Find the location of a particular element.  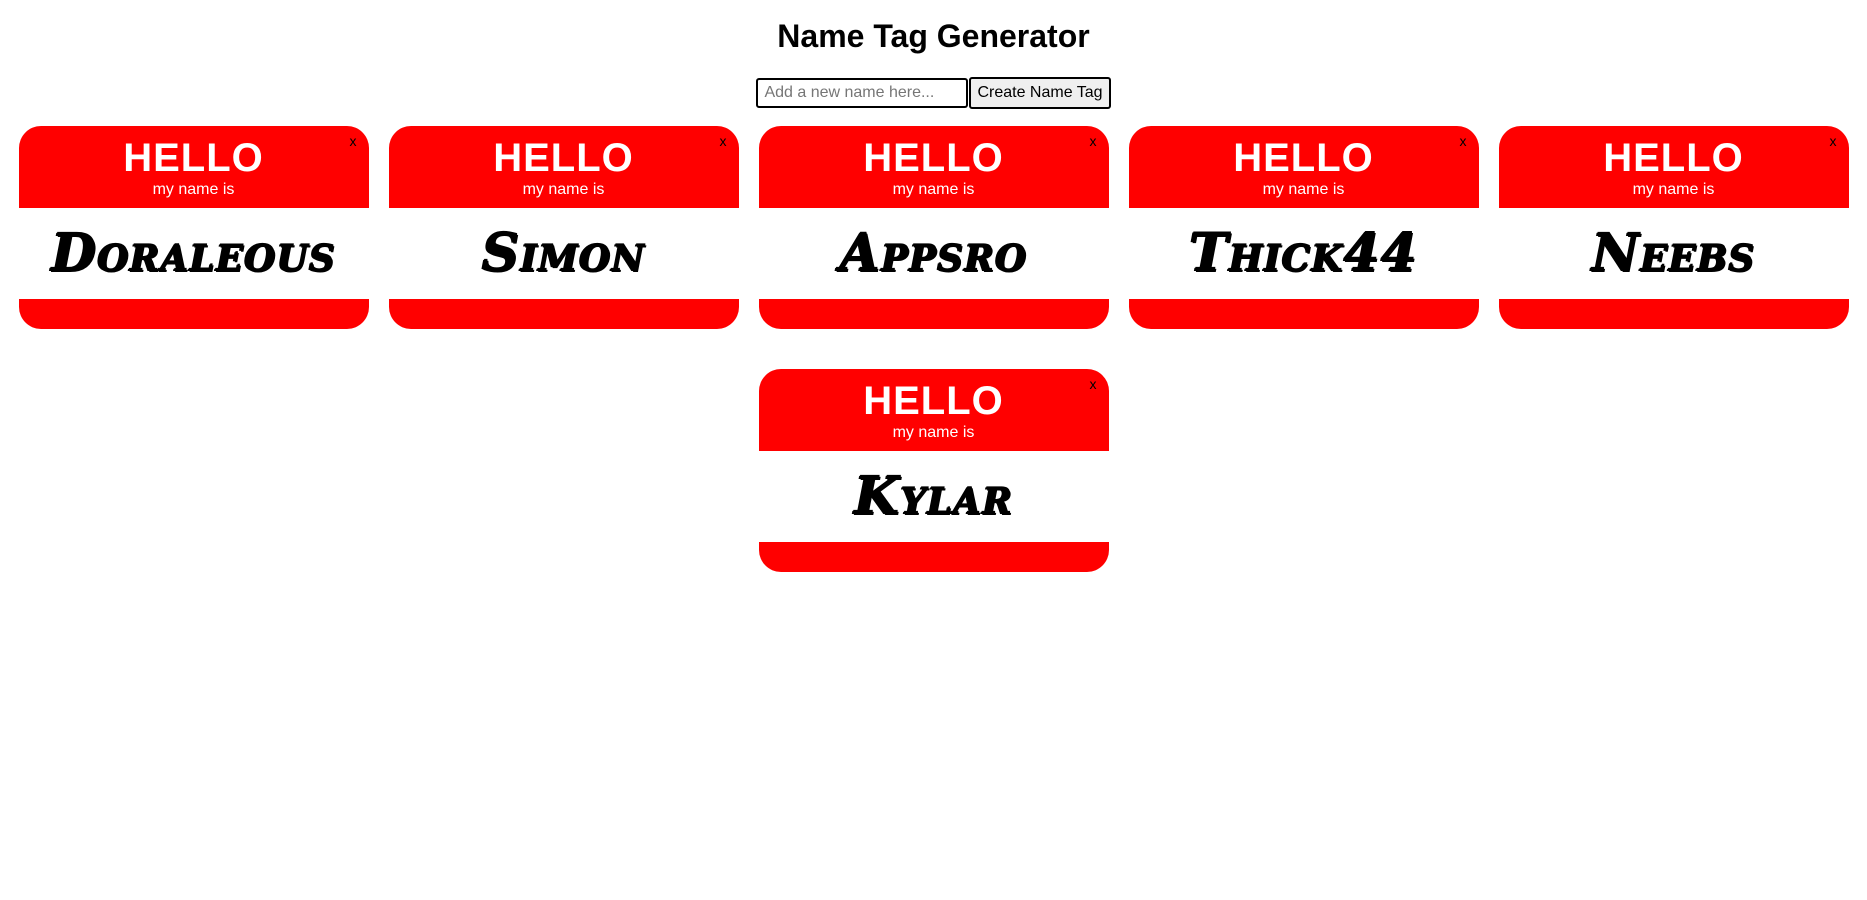

name-tag: x HELLO my name is Appsro is located at coordinates (933, 227).